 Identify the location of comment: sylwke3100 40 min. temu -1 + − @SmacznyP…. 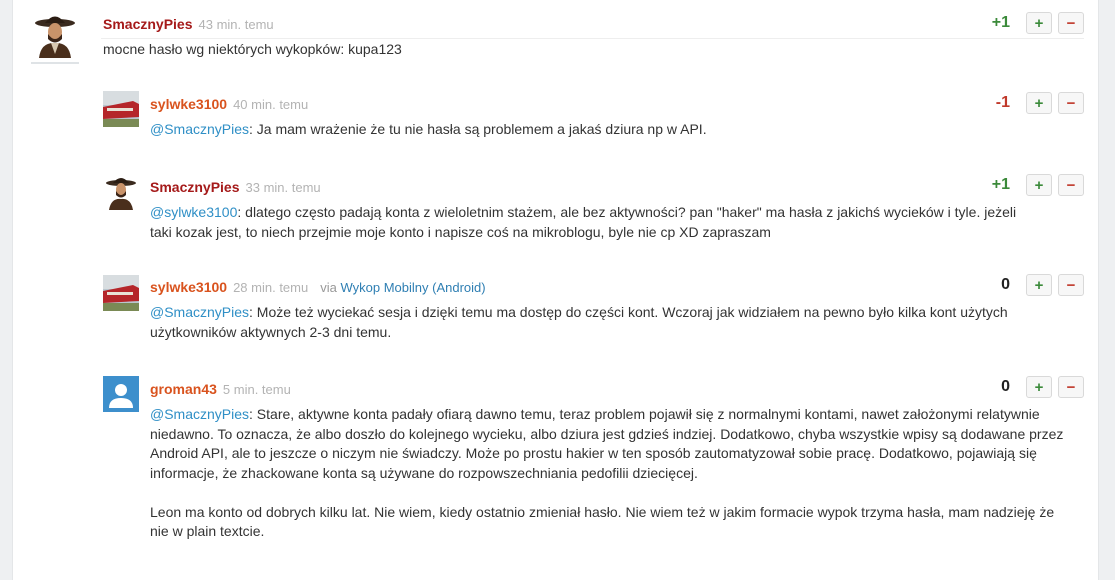
(555, 118).